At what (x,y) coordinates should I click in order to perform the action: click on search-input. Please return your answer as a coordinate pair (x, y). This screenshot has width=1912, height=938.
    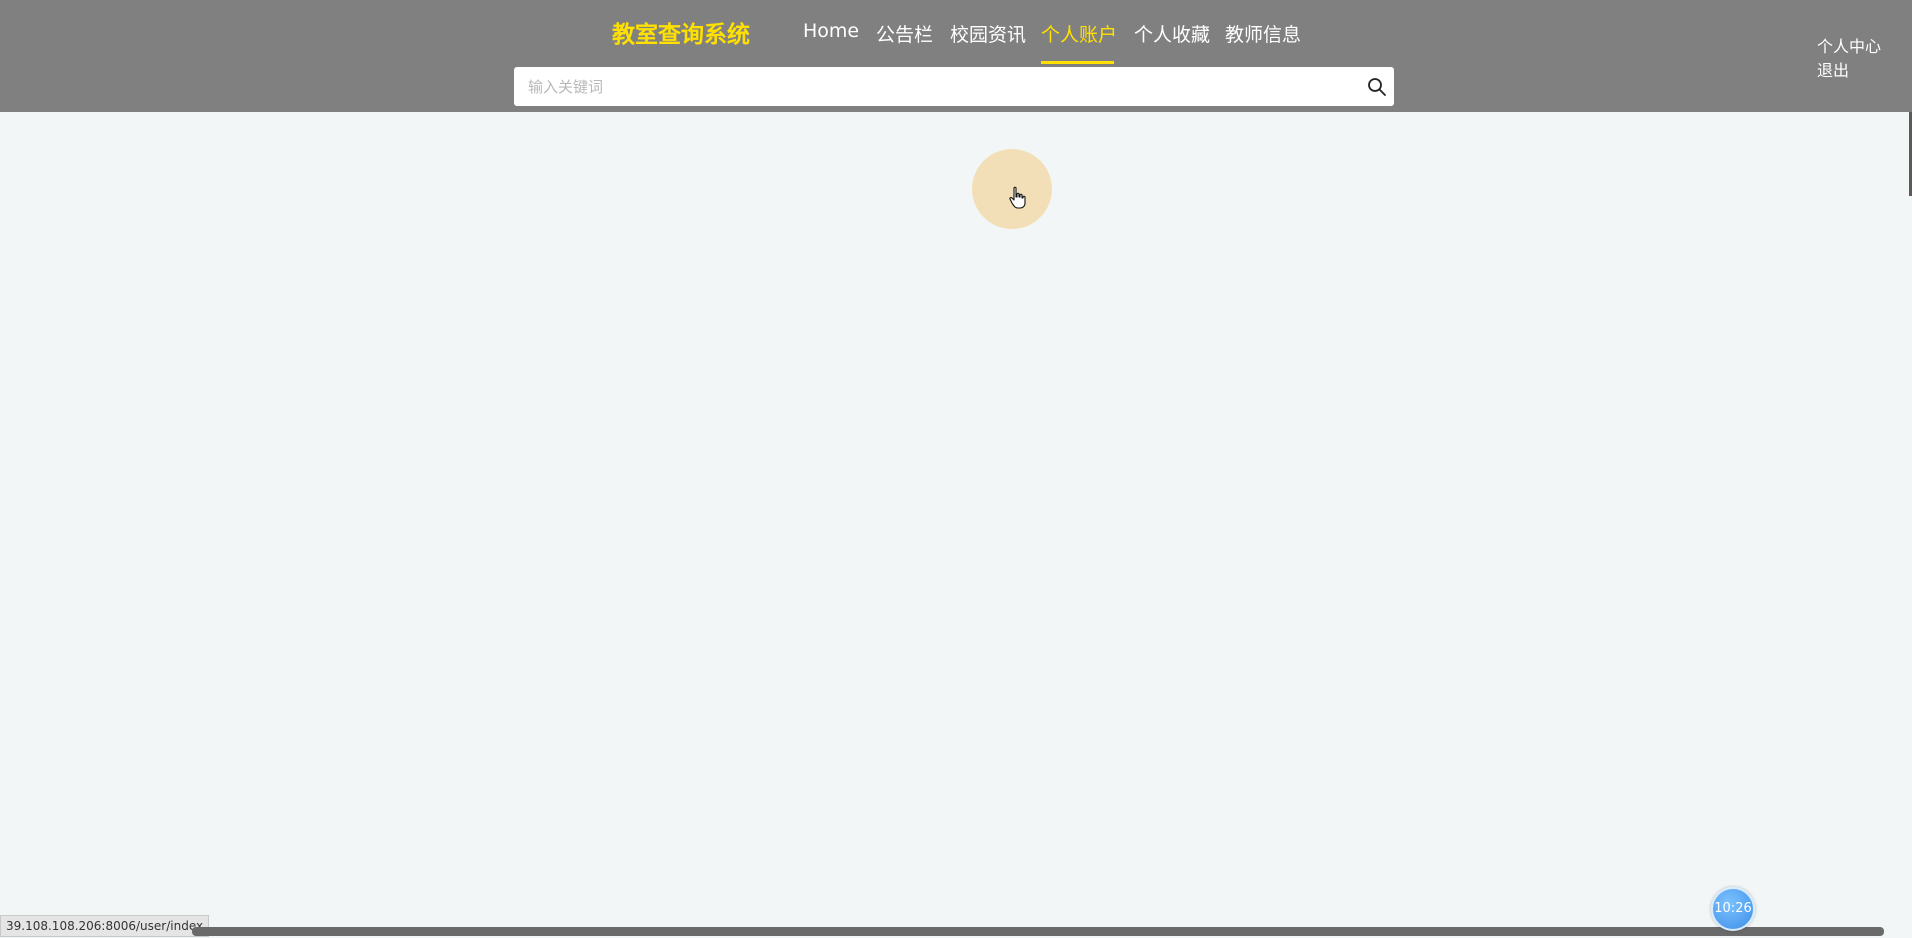
    Looking at the image, I should click on (929, 86).